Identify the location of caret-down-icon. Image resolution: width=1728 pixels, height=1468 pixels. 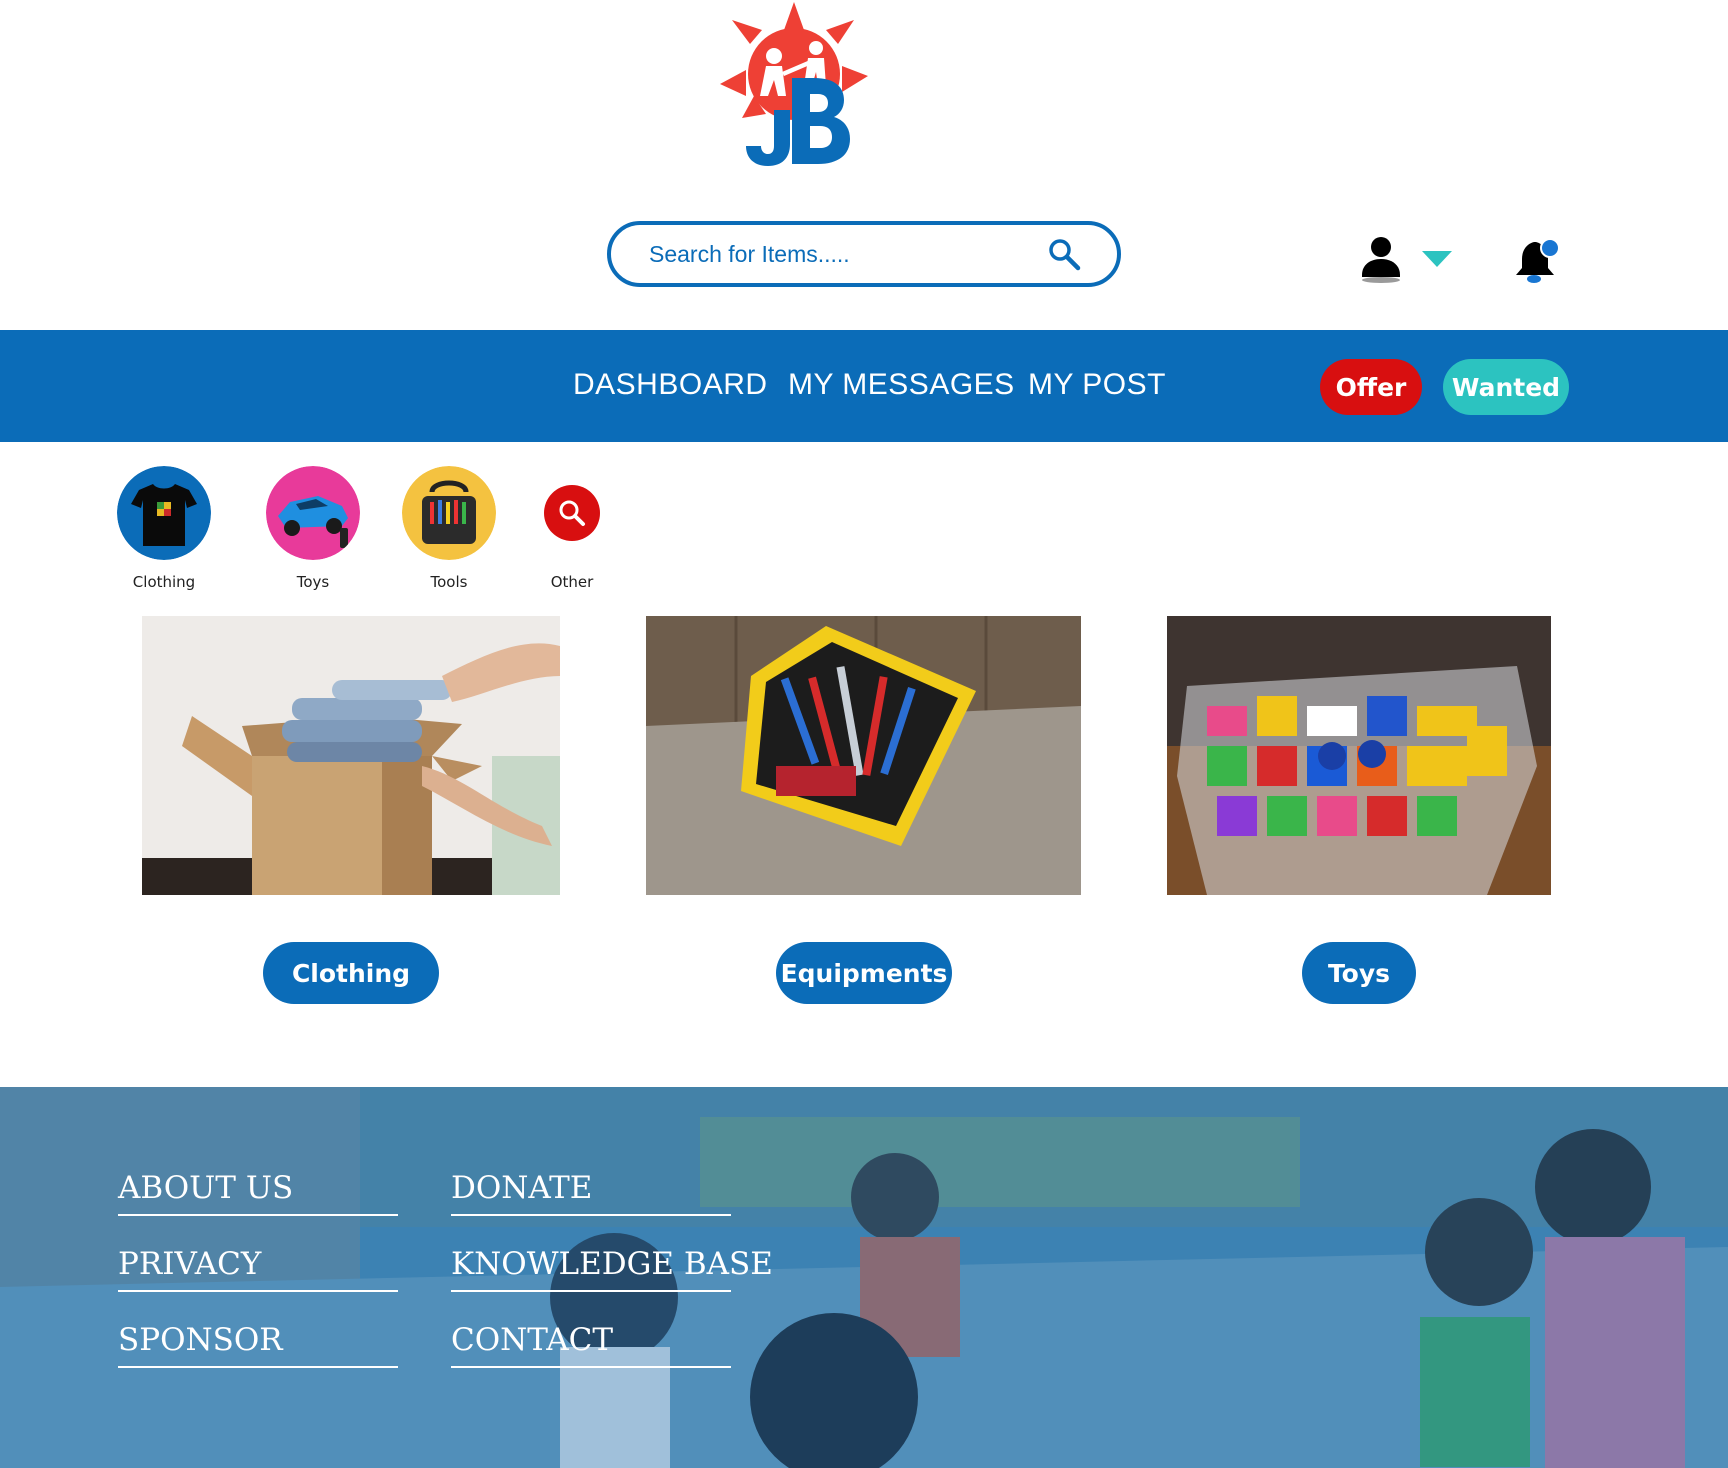
(1437, 259).